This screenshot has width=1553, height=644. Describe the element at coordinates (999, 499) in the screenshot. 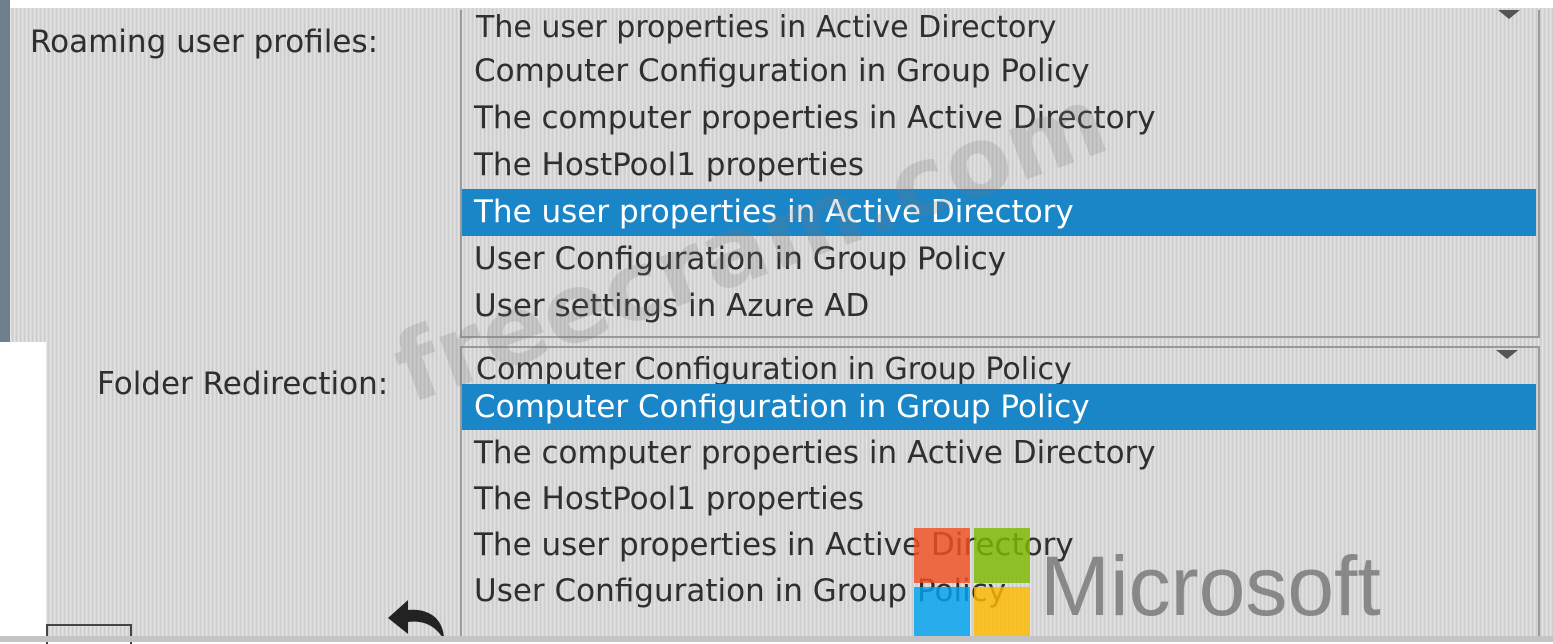

I see `dropdown-option: The HostPool1 properties` at that location.